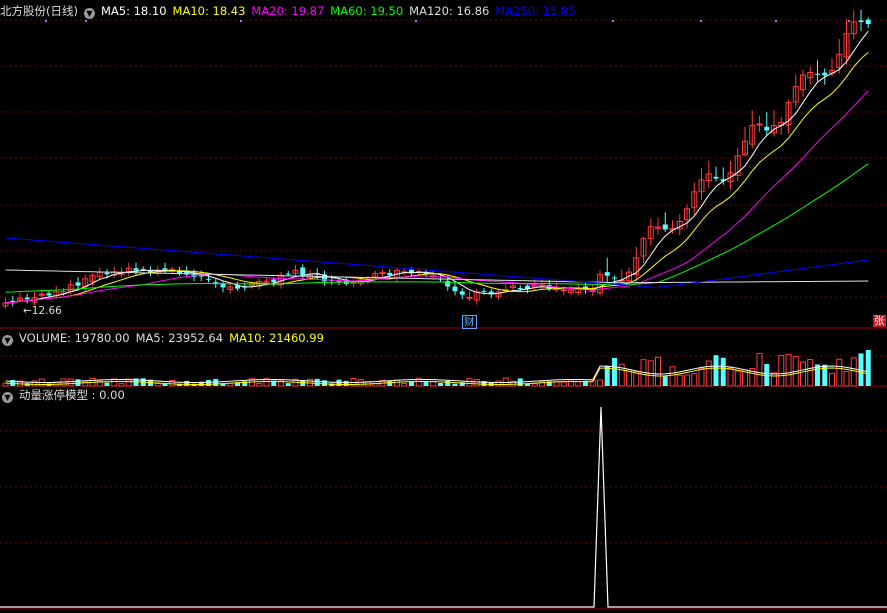 This screenshot has height=613, width=887. What do you see at coordinates (276, 338) in the screenshot?
I see `volume-ma-value-2: MA10: 21460.99` at bounding box center [276, 338].